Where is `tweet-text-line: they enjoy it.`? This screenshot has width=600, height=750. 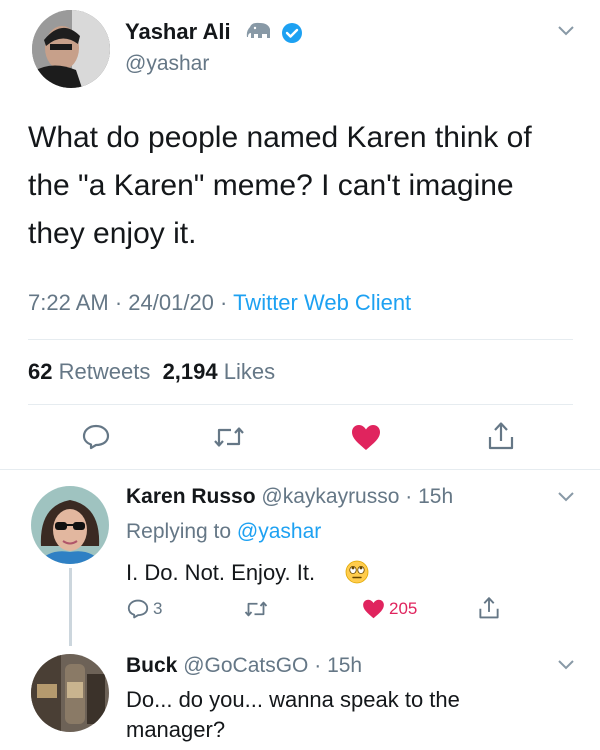 tweet-text-line: they enjoy it. is located at coordinates (112, 233).